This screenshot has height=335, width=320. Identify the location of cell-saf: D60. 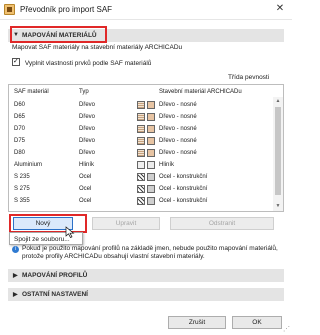
(20, 105).